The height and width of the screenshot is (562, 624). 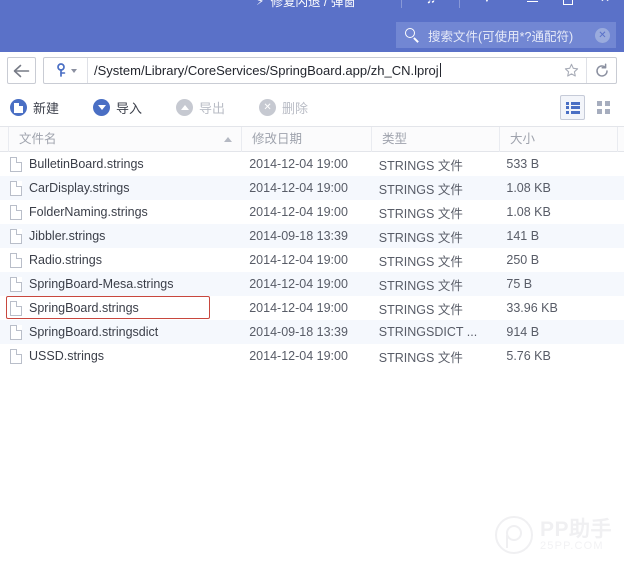 I want to click on close-icon: ✕, so click(x=605, y=2).